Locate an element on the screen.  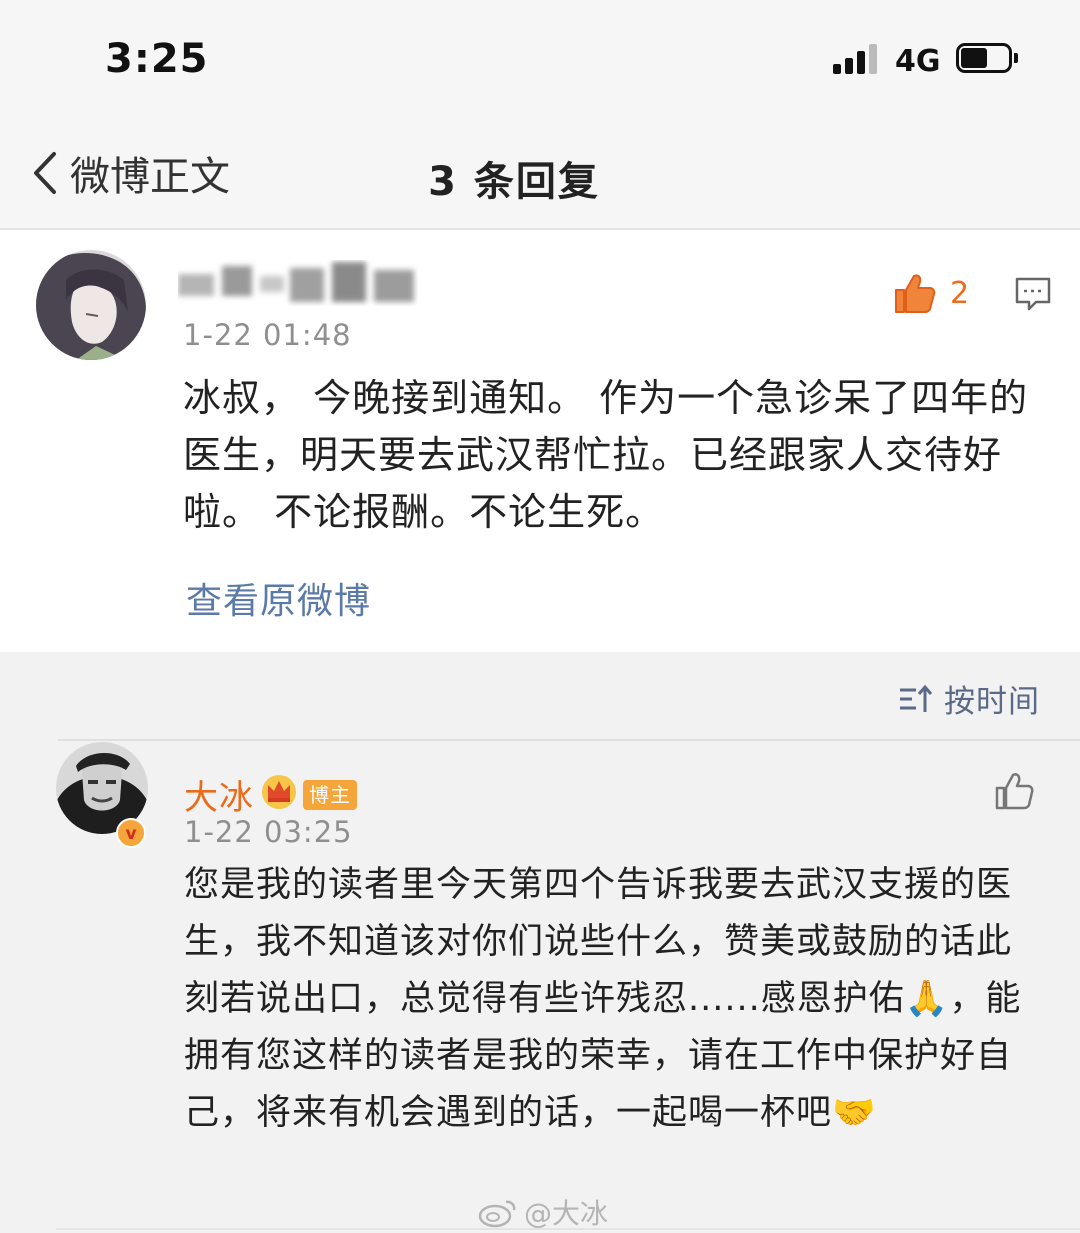
watermark-text: @大冰 is located at coordinates (566, 1213).